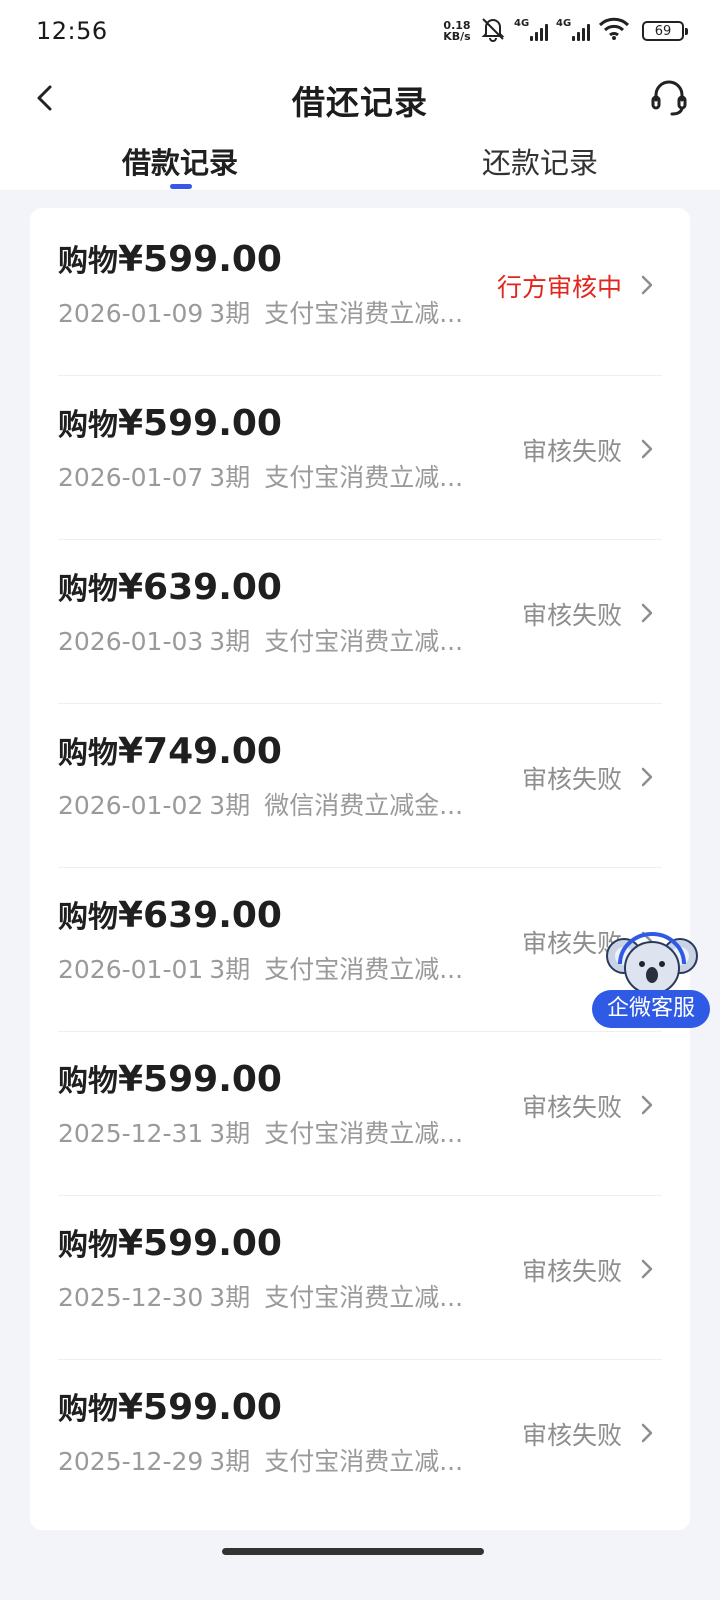 This screenshot has width=720, height=1600. What do you see at coordinates (180, 161) in the screenshot?
I see `tab-borrow-records: 借款记录` at bounding box center [180, 161].